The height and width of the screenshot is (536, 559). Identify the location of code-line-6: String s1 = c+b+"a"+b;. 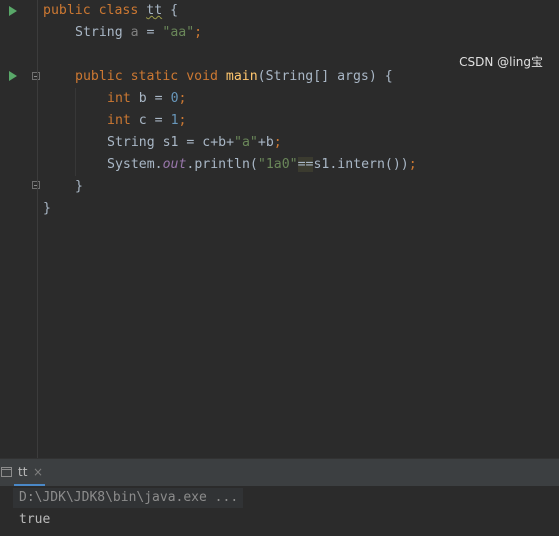
(194, 143).